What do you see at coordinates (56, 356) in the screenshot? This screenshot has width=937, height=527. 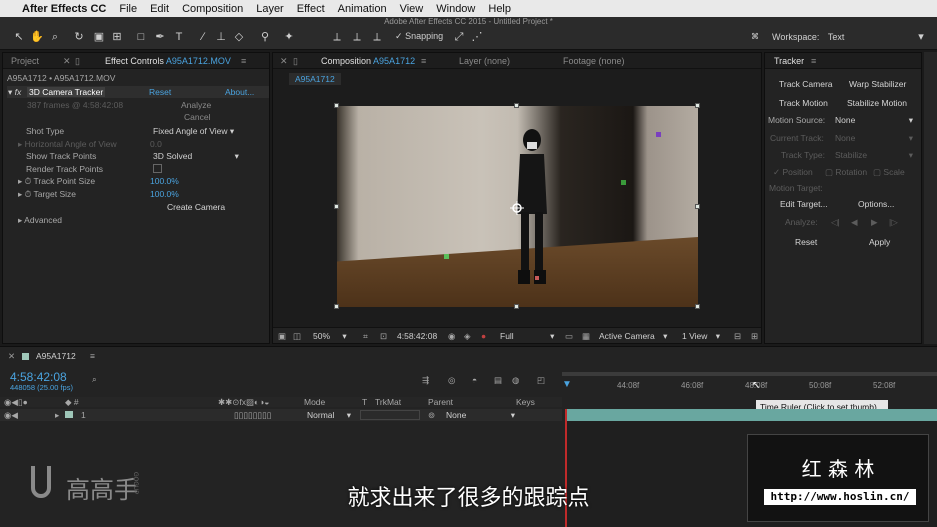 I see `timeline-comp-tab: A95A1712` at bounding box center [56, 356].